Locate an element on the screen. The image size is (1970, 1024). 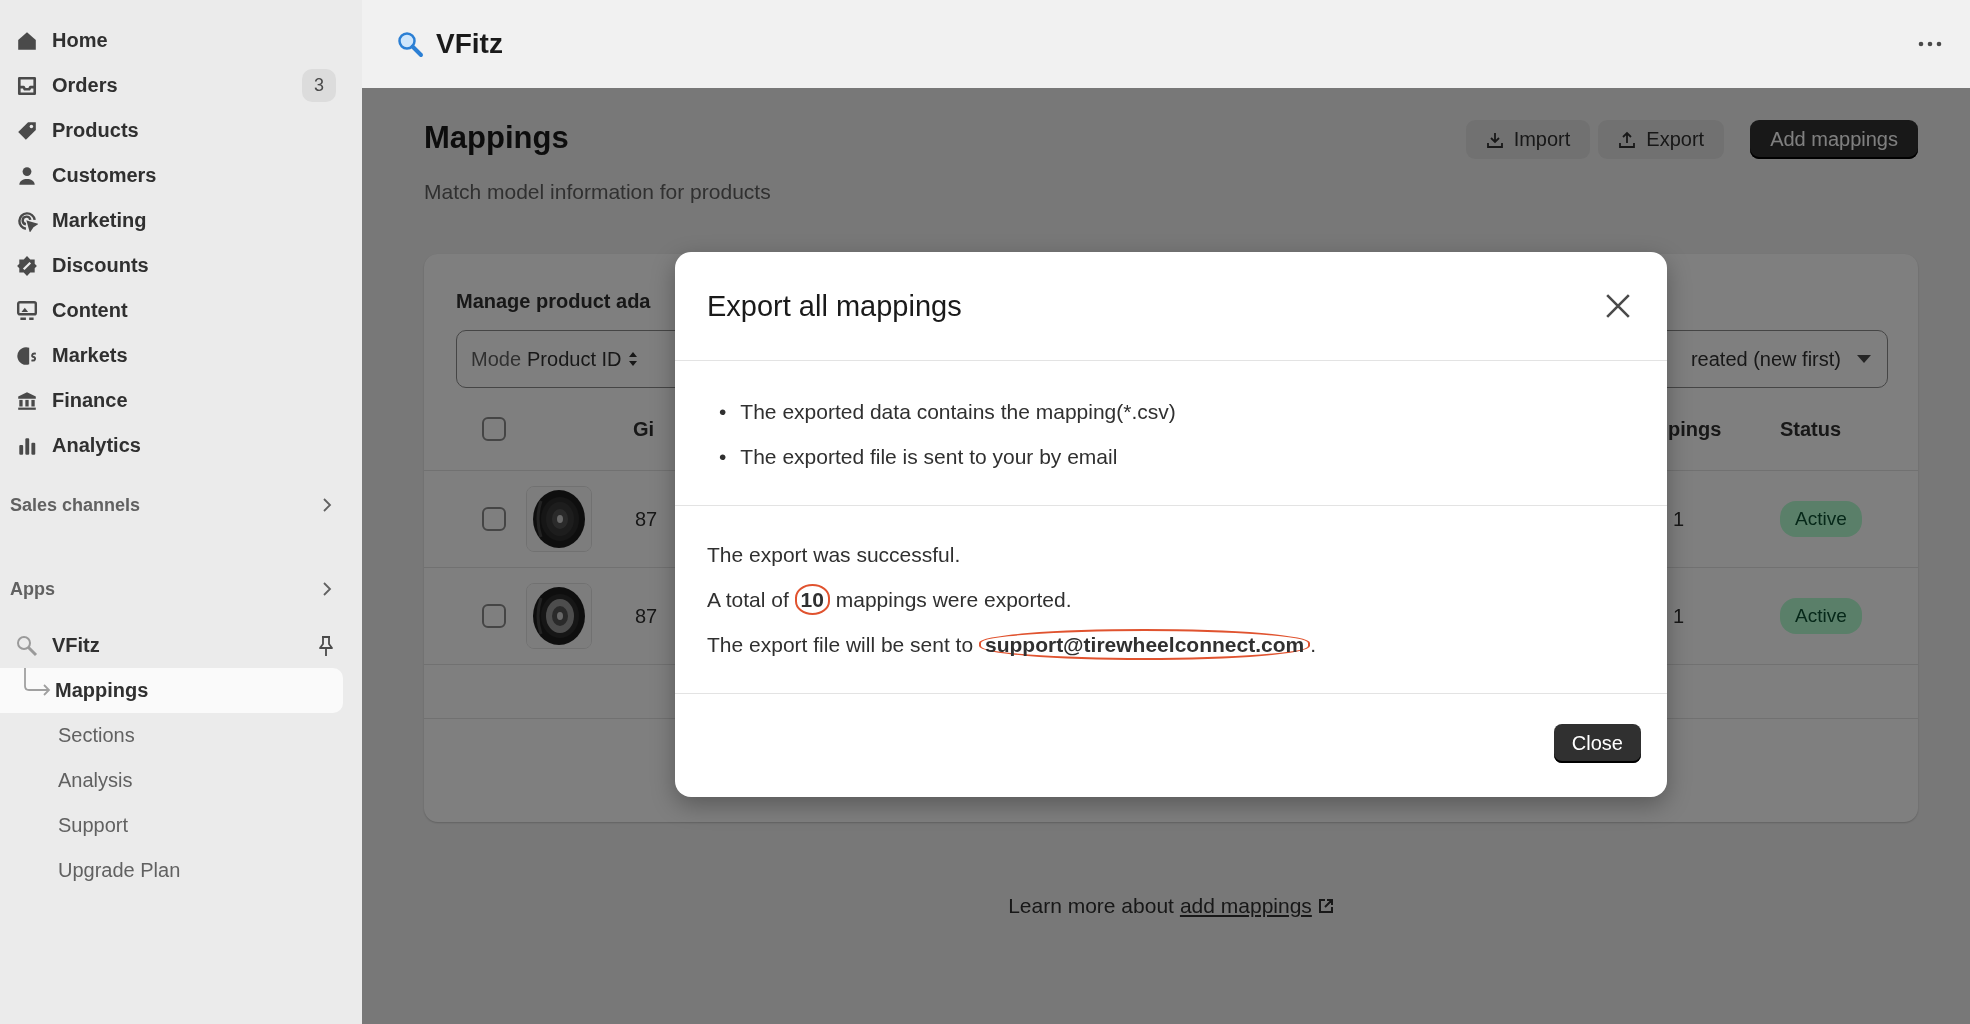
count-badge: 3 is located at coordinates (319, 85).